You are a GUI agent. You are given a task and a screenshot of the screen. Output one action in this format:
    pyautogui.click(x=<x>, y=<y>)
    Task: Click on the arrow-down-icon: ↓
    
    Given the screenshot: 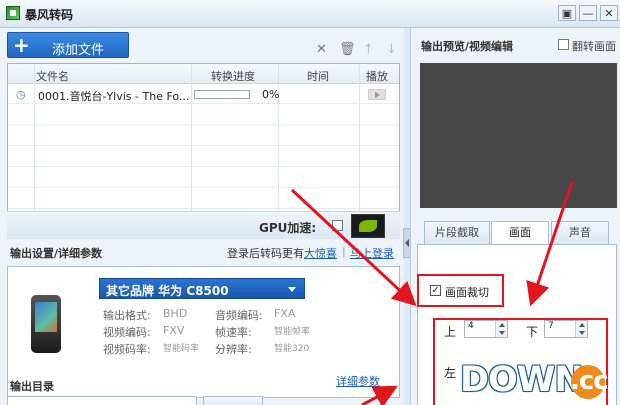 What is the action you would take?
    pyautogui.click(x=391, y=49)
    